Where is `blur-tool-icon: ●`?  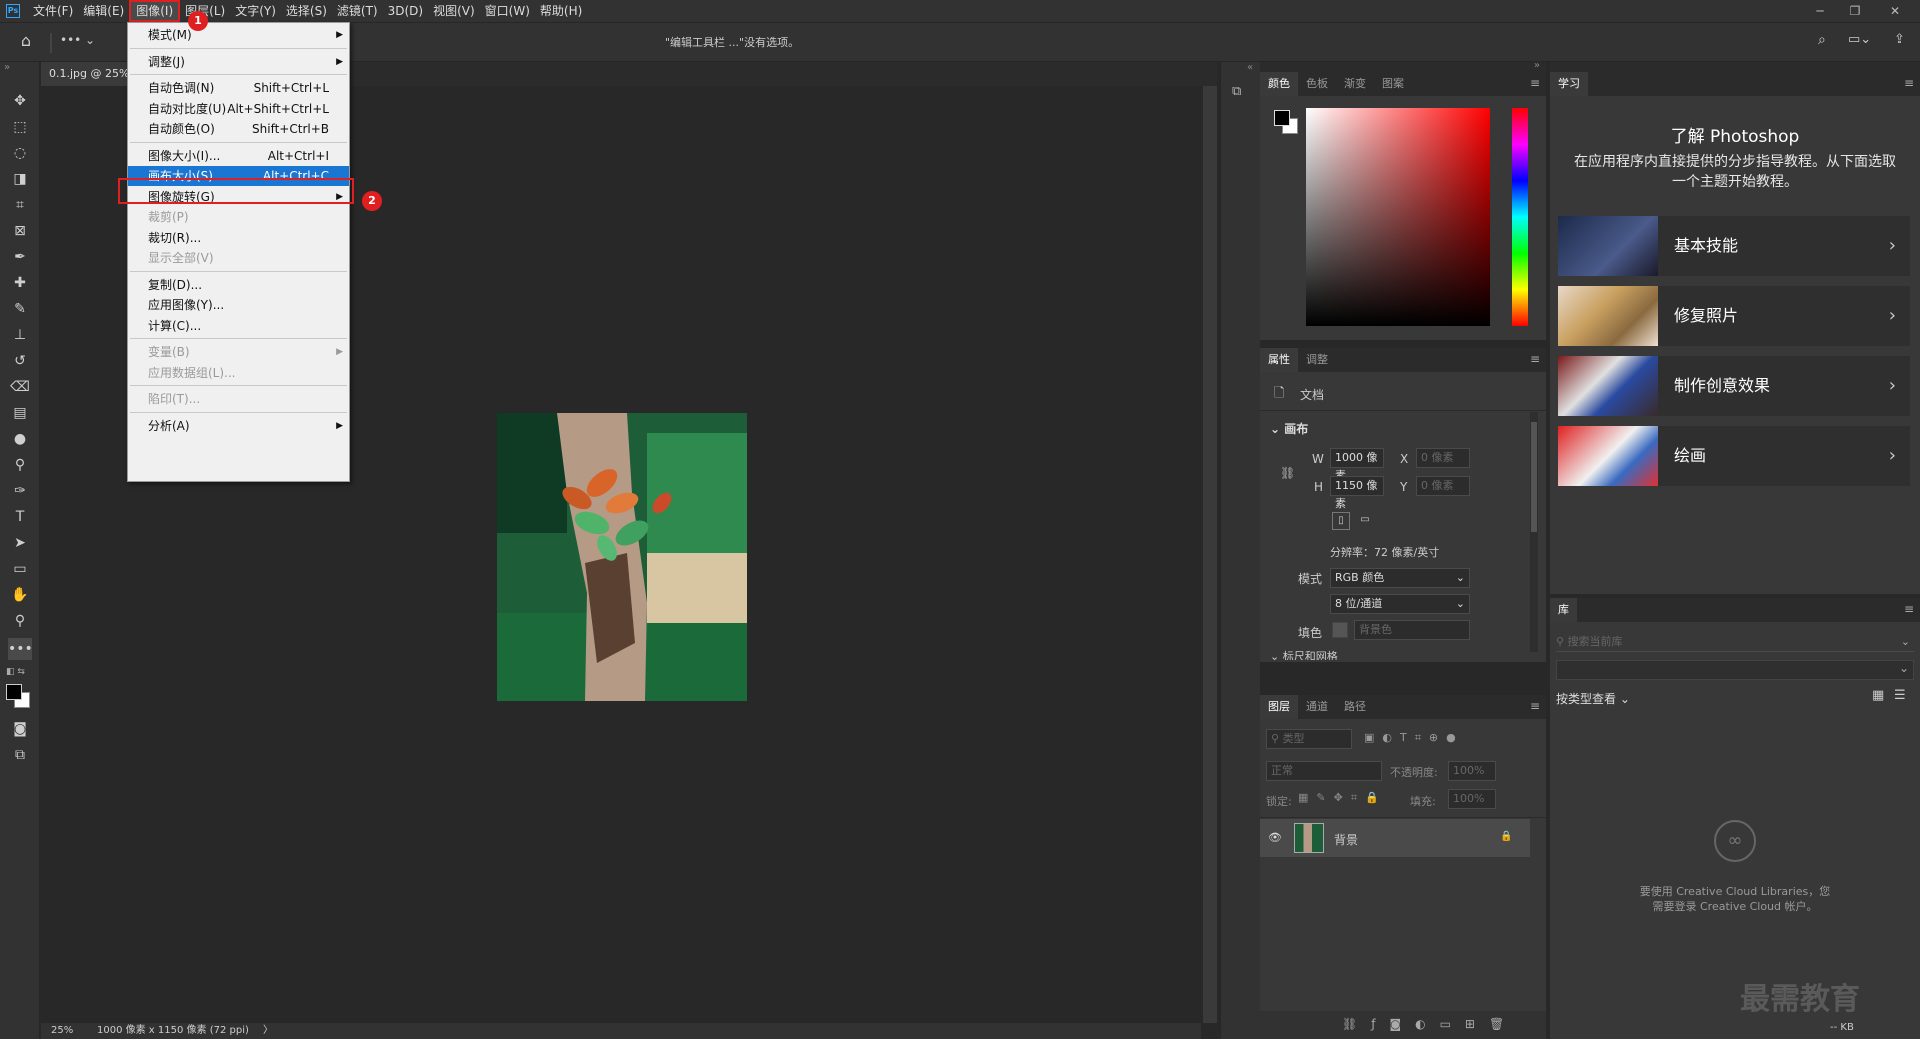 blur-tool-icon: ● is located at coordinates (20, 439).